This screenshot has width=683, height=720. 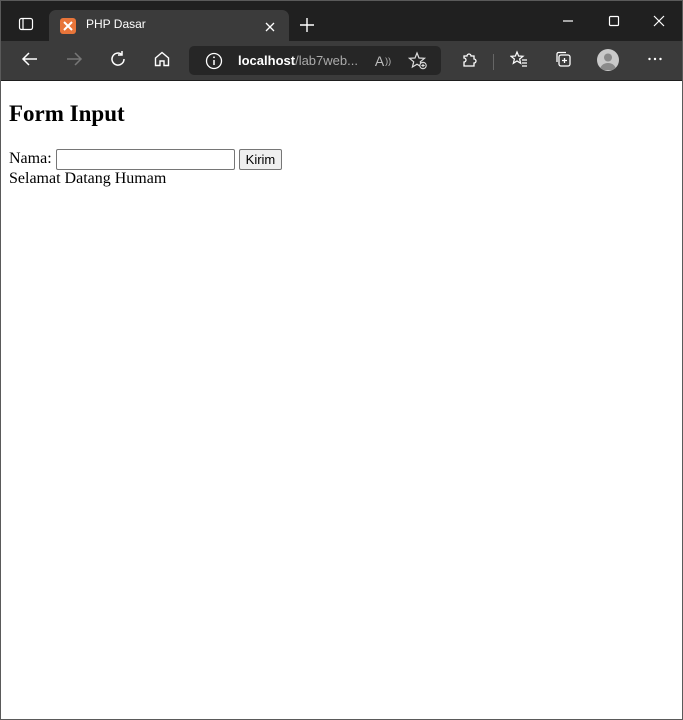 I want to click on maximize-icon, so click(x=614, y=21).